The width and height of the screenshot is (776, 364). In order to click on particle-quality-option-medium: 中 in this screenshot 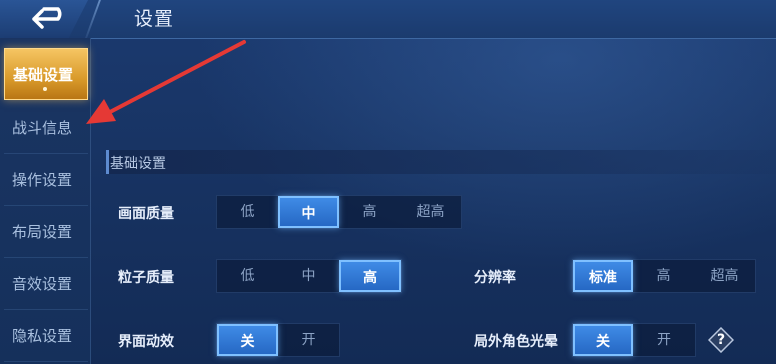, I will do `click(308, 276)`.